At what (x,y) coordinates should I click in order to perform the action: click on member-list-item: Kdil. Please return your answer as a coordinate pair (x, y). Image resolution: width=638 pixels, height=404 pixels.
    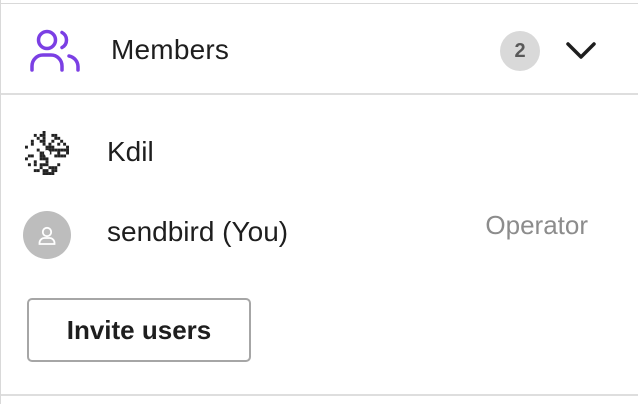
    Looking at the image, I should click on (319, 153).